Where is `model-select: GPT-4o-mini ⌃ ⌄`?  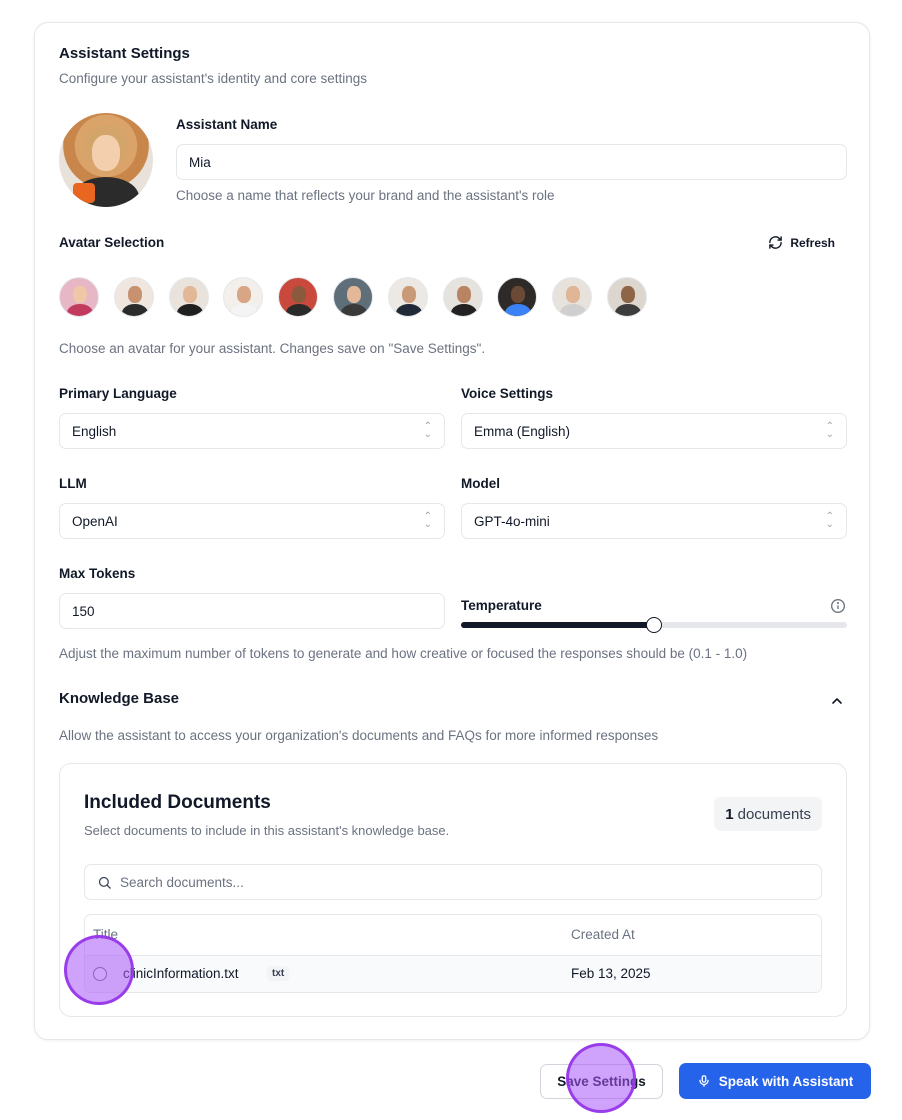 model-select: GPT-4o-mini ⌃ ⌄ is located at coordinates (654, 521).